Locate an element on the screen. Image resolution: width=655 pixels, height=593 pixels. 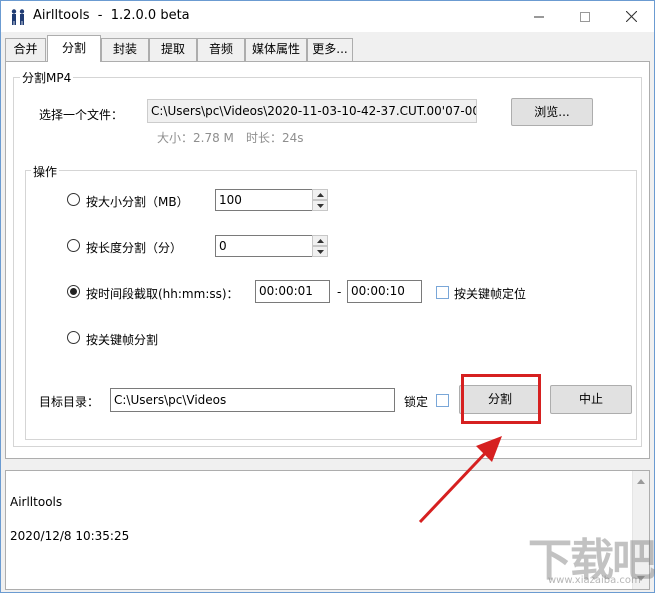
minimize-icon is located at coordinates (539, 16).